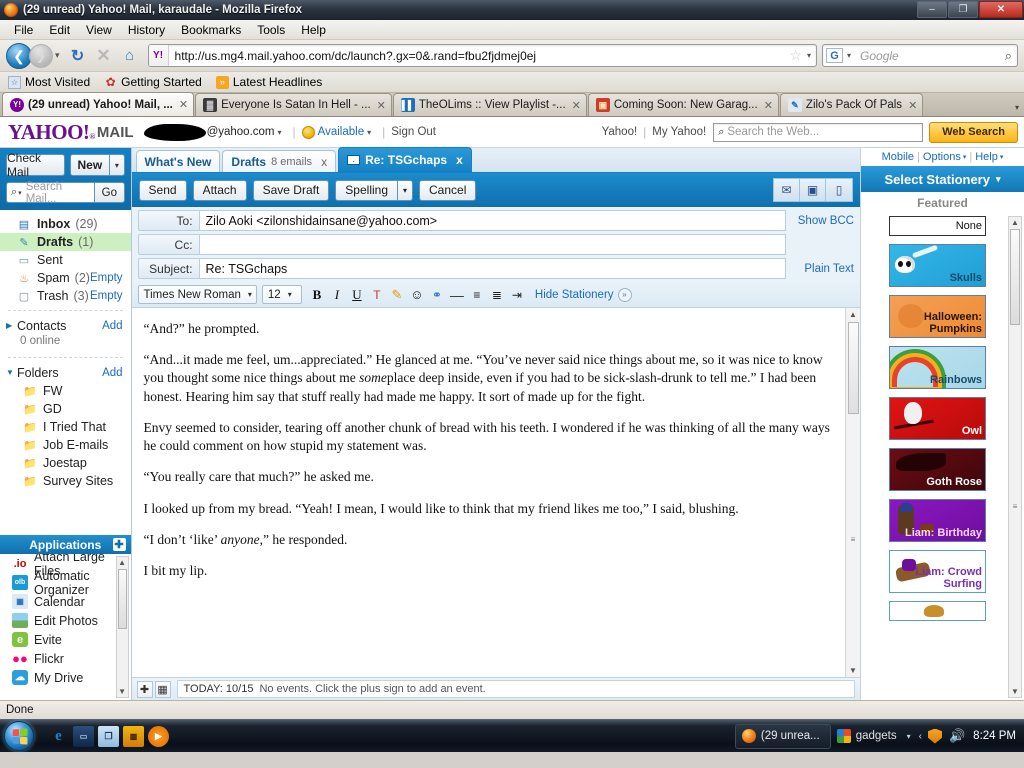 This screenshot has width=1024, height=768. What do you see at coordinates (20, 193) in the screenshot?
I see `search-options-caret-icon: ▾` at bounding box center [20, 193].